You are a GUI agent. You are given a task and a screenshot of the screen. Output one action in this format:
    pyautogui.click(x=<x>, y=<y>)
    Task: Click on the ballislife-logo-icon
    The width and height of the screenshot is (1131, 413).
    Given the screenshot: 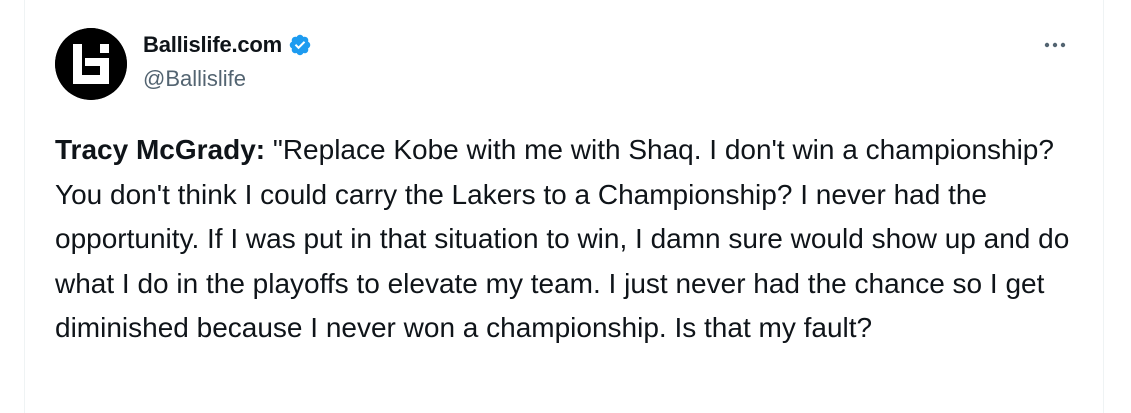 What is the action you would take?
    pyautogui.click(x=91, y=64)
    